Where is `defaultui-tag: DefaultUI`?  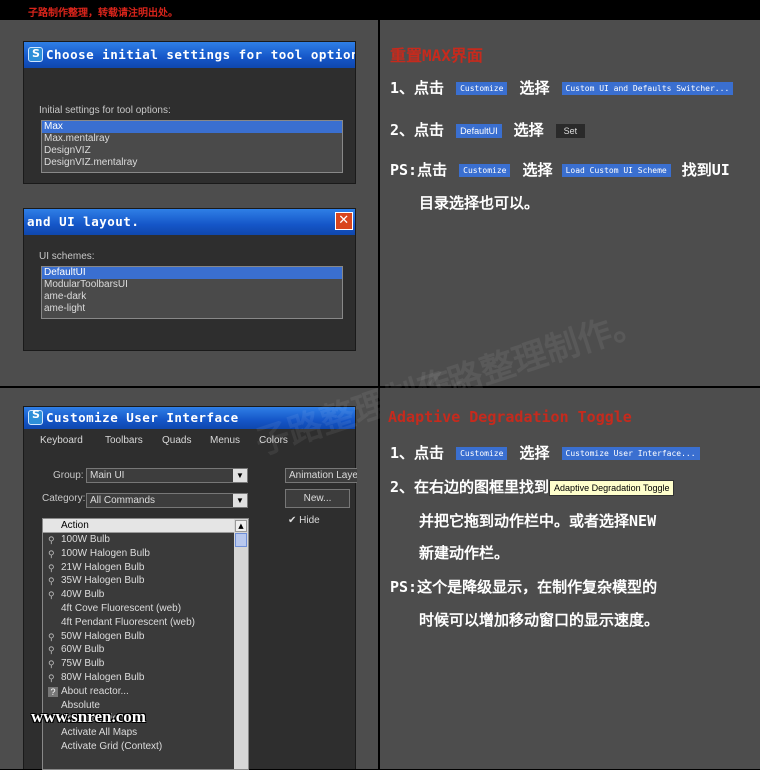 defaultui-tag: DefaultUI is located at coordinates (479, 130).